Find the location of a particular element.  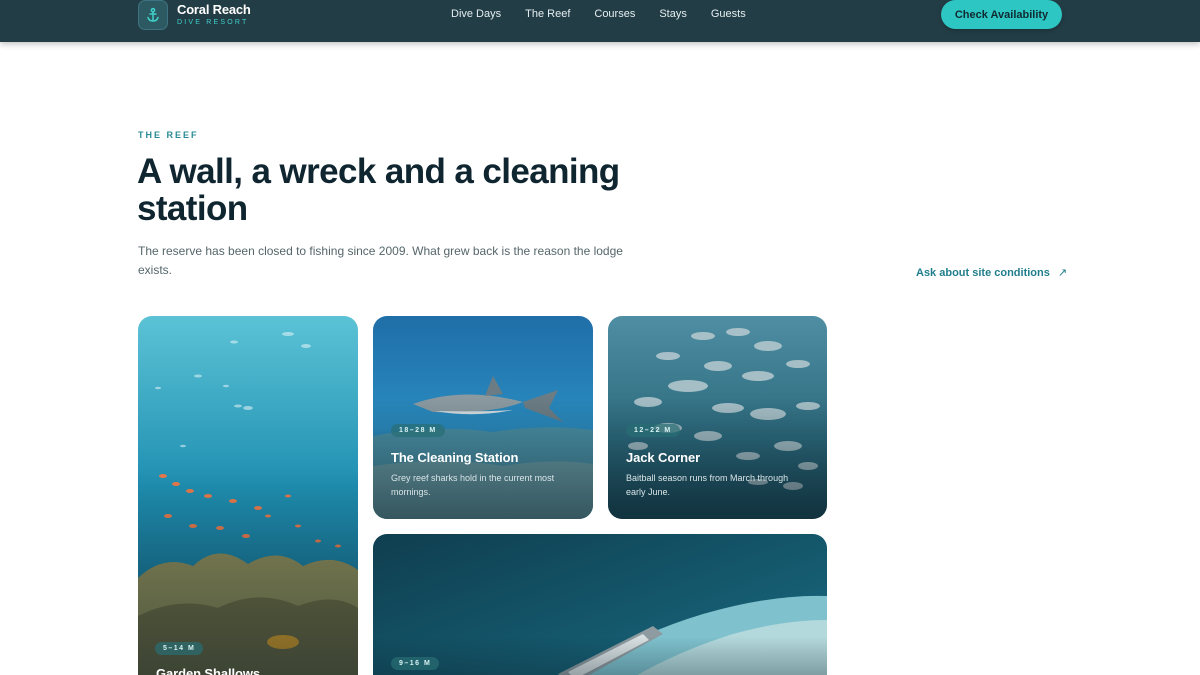

nav-links: Dive Days The Reef Courses Stays Guests is located at coordinates (610, 14).